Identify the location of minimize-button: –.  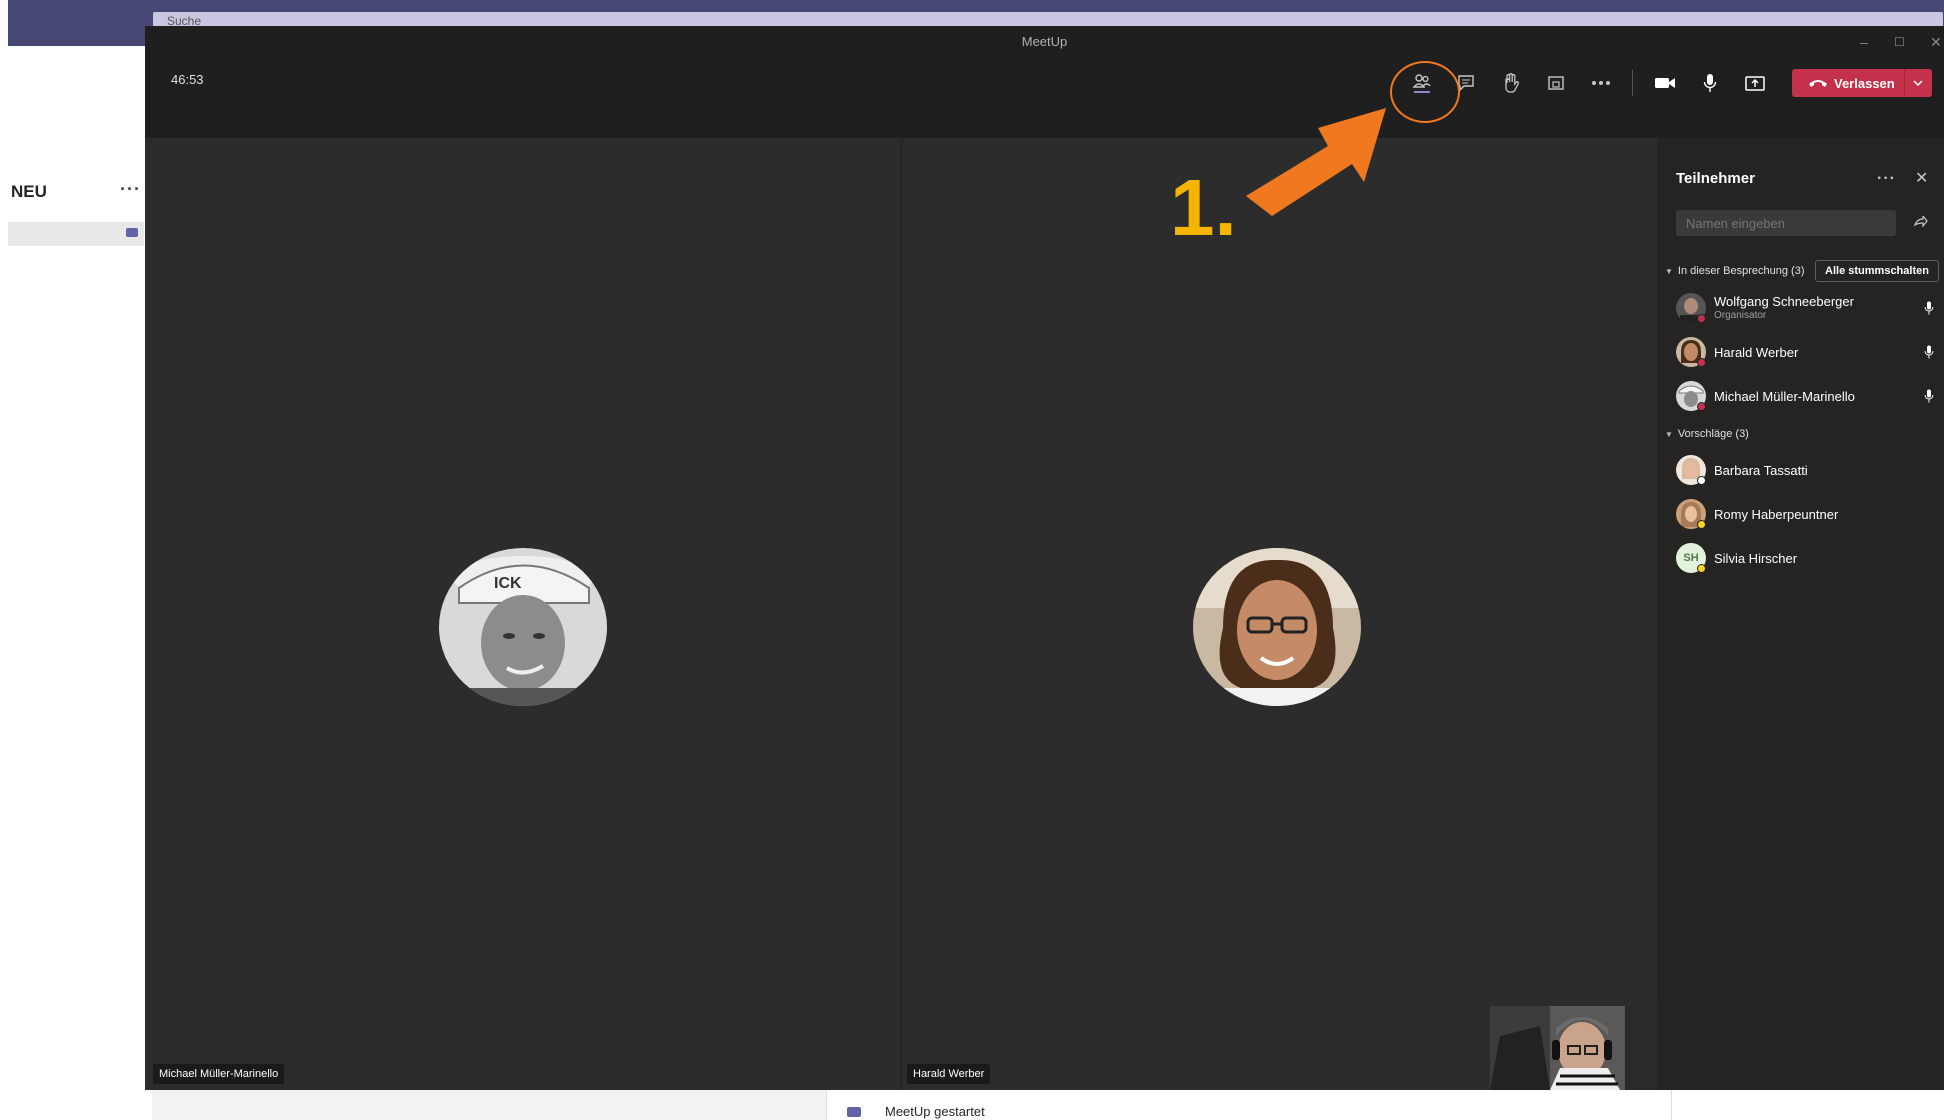
(1864, 42).